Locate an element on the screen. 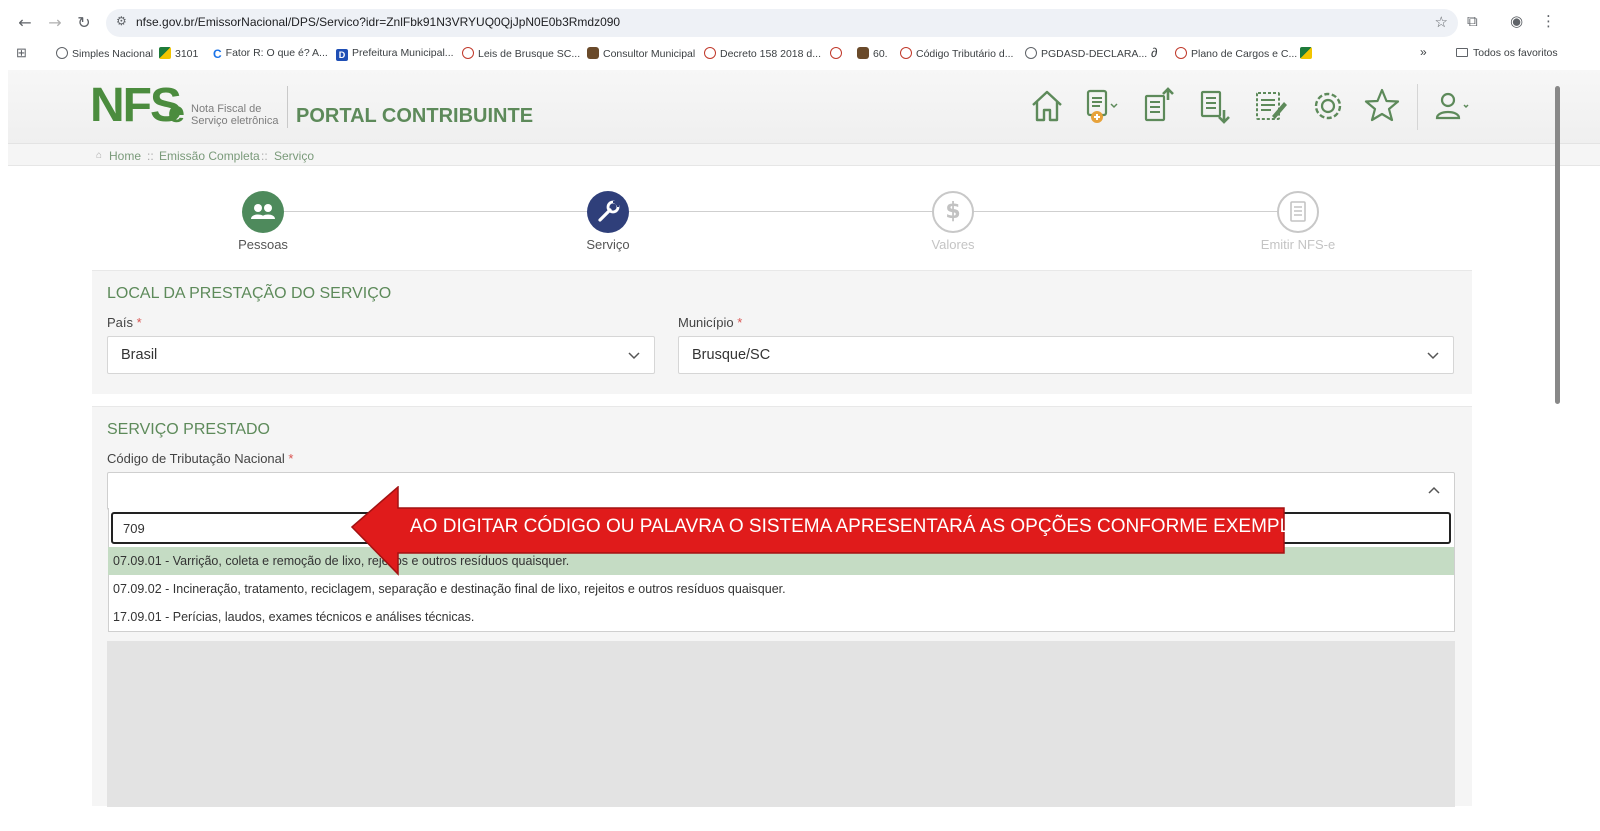  d-icon: D is located at coordinates (342, 55).